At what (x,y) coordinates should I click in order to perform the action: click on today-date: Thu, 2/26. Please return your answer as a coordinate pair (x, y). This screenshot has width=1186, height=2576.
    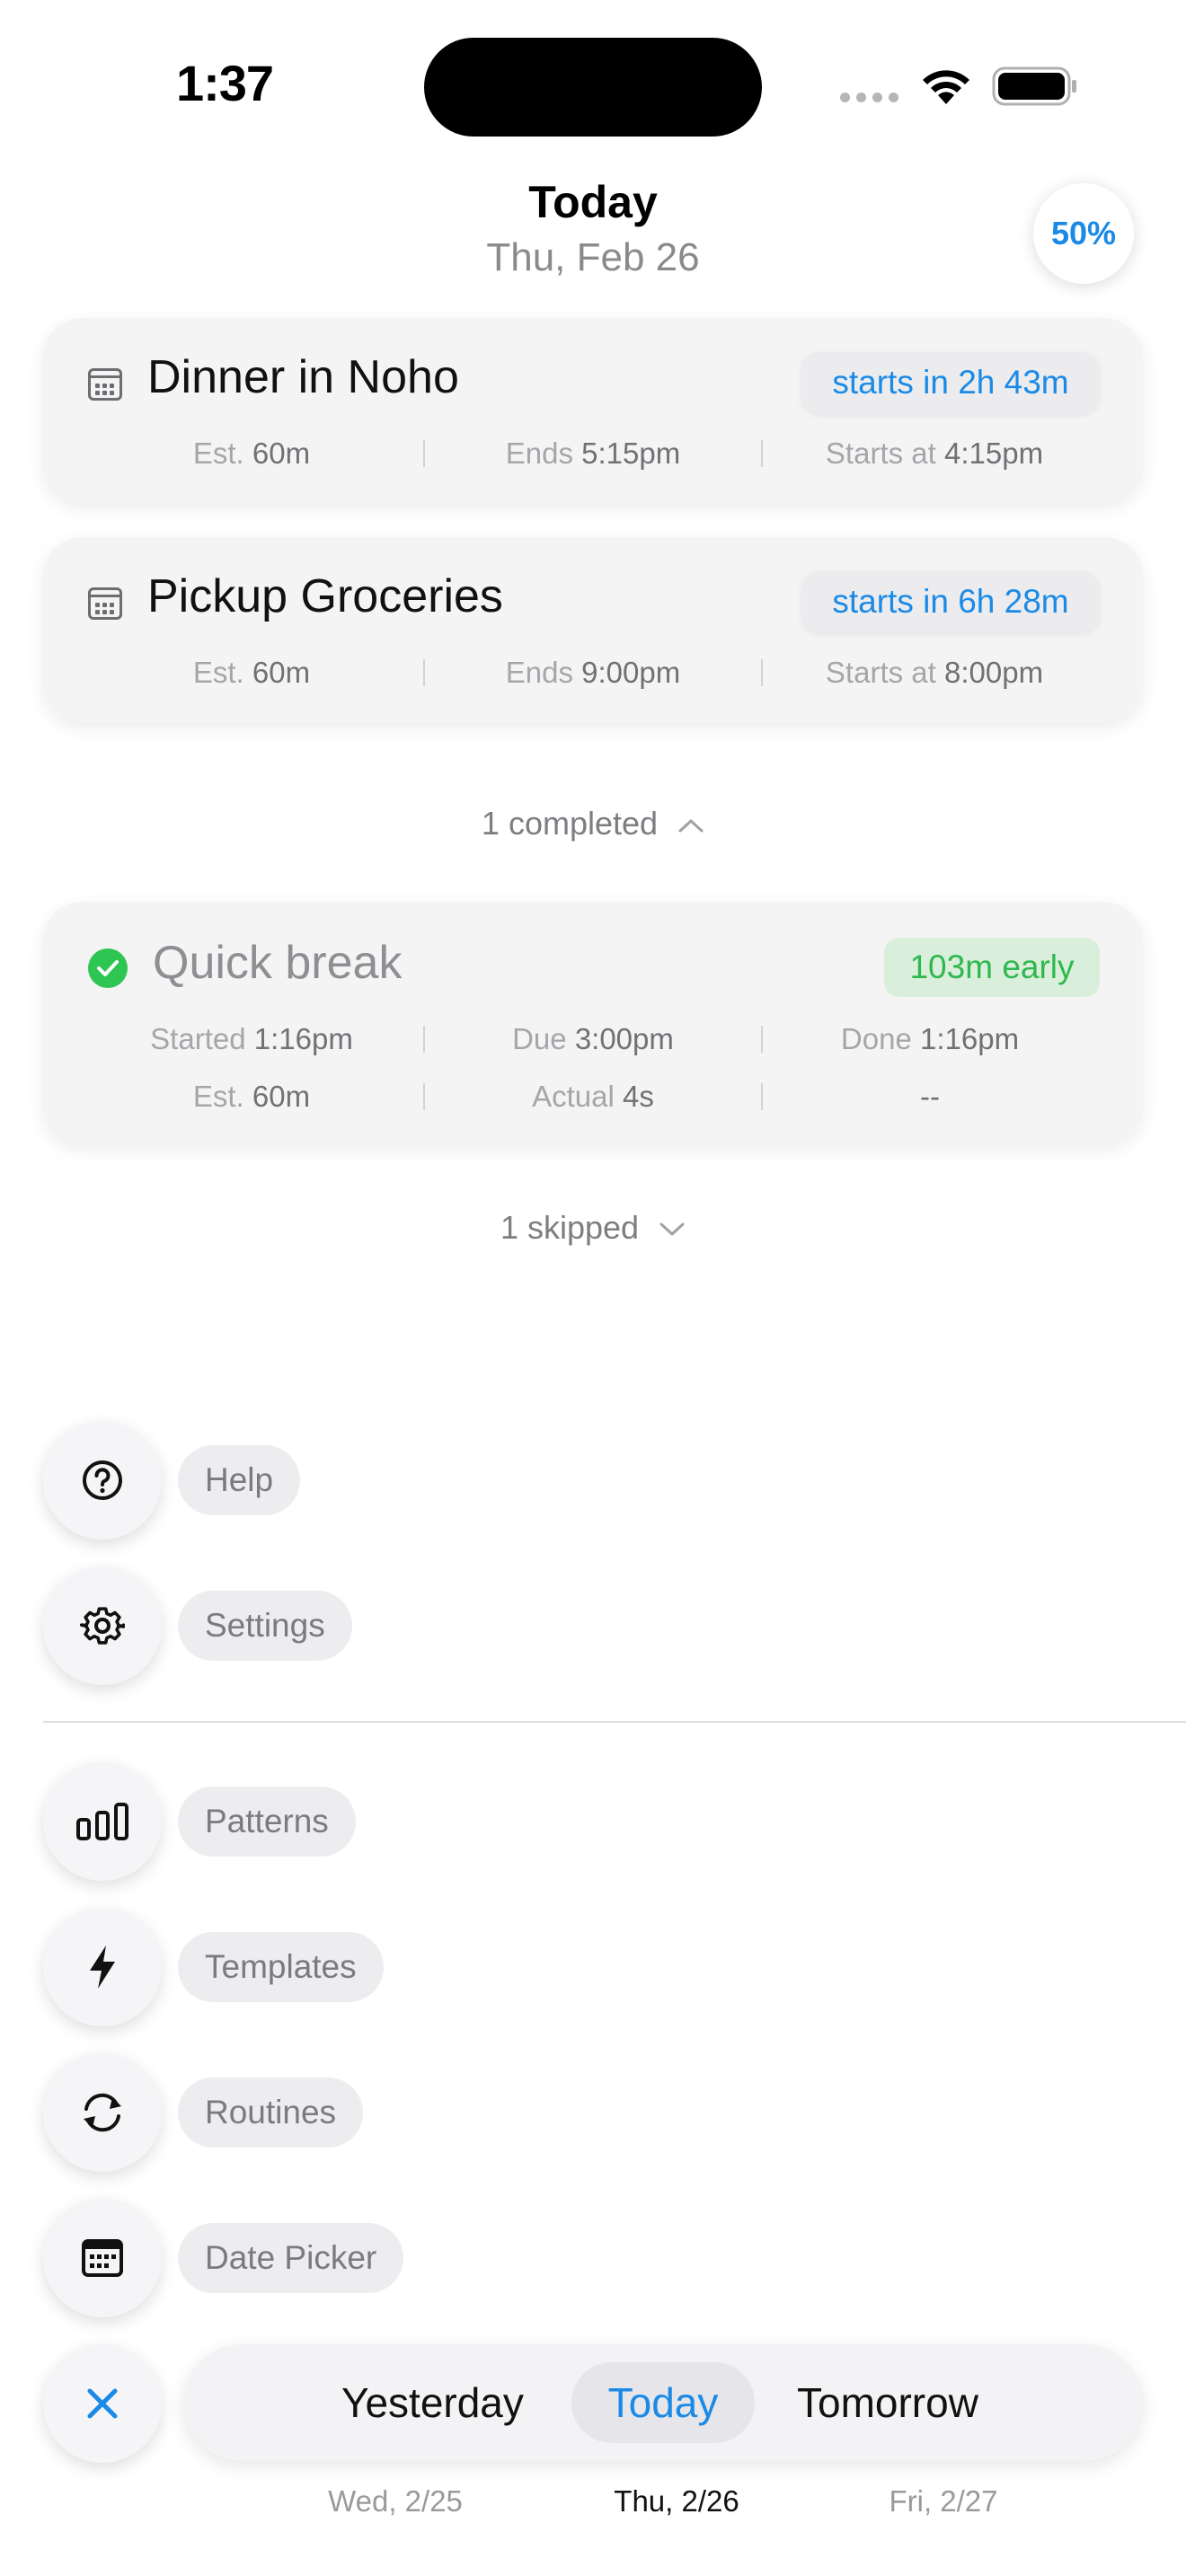
    Looking at the image, I should click on (676, 2501).